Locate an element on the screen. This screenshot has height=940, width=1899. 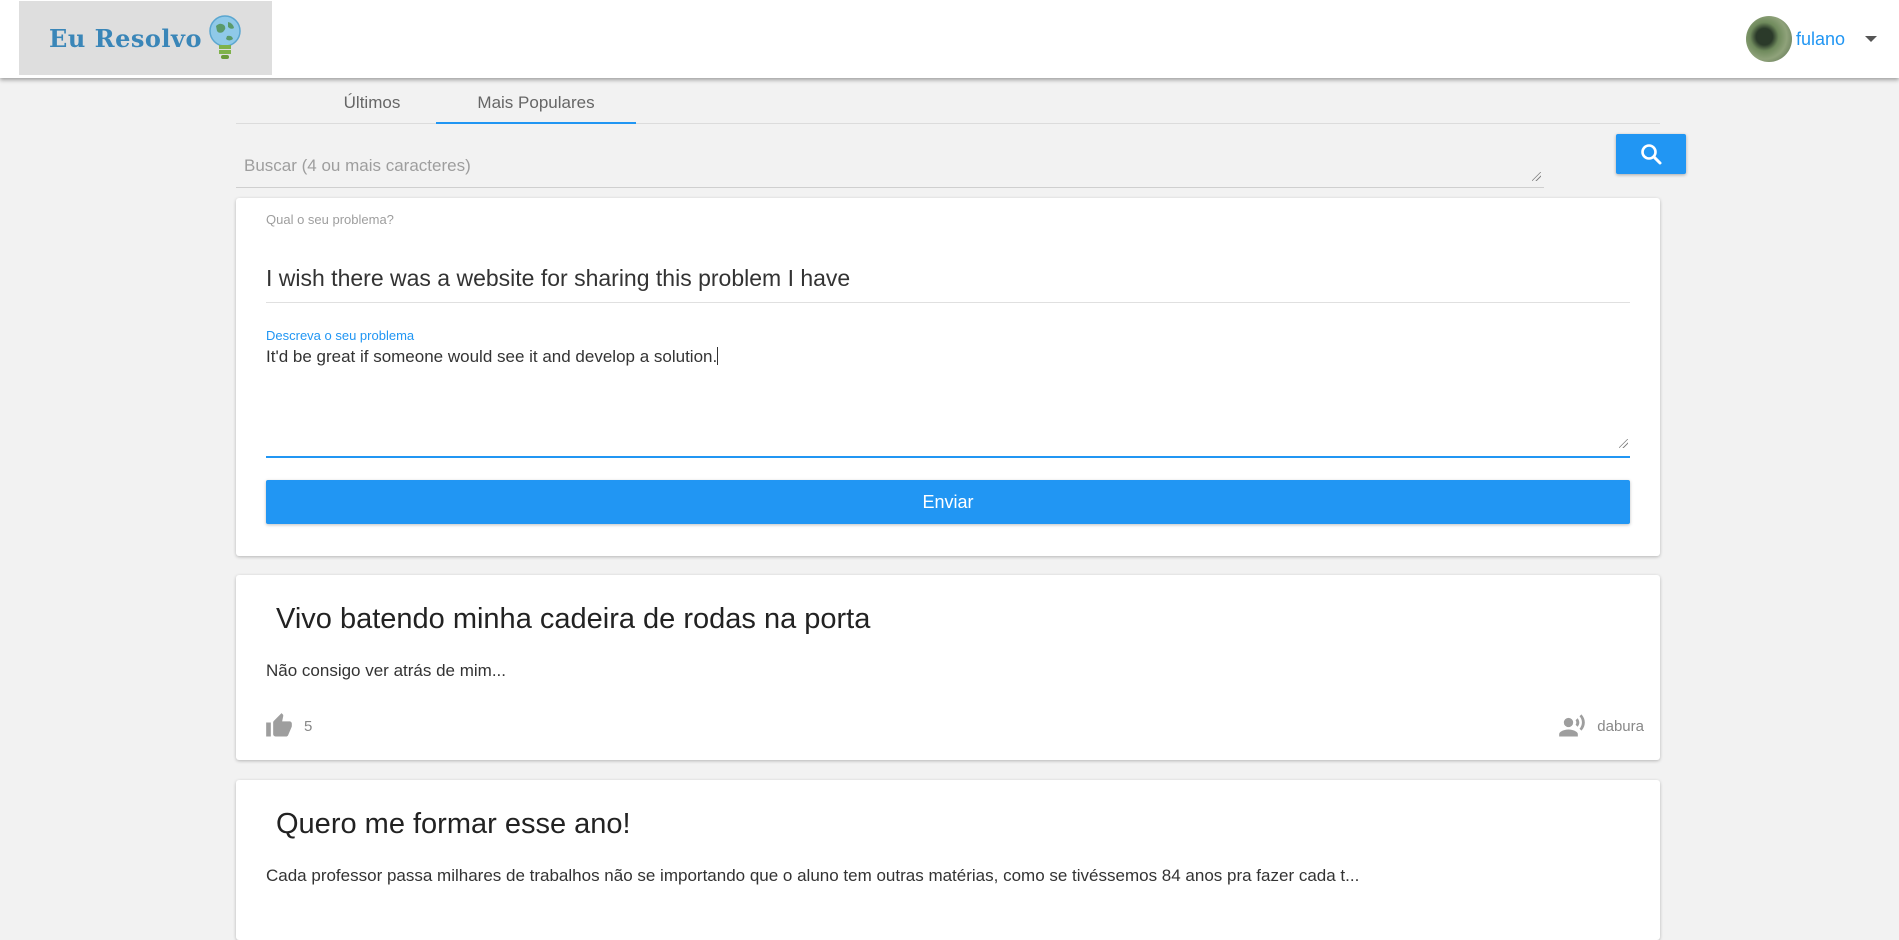
person-speaking-icon is located at coordinates (1572, 725).